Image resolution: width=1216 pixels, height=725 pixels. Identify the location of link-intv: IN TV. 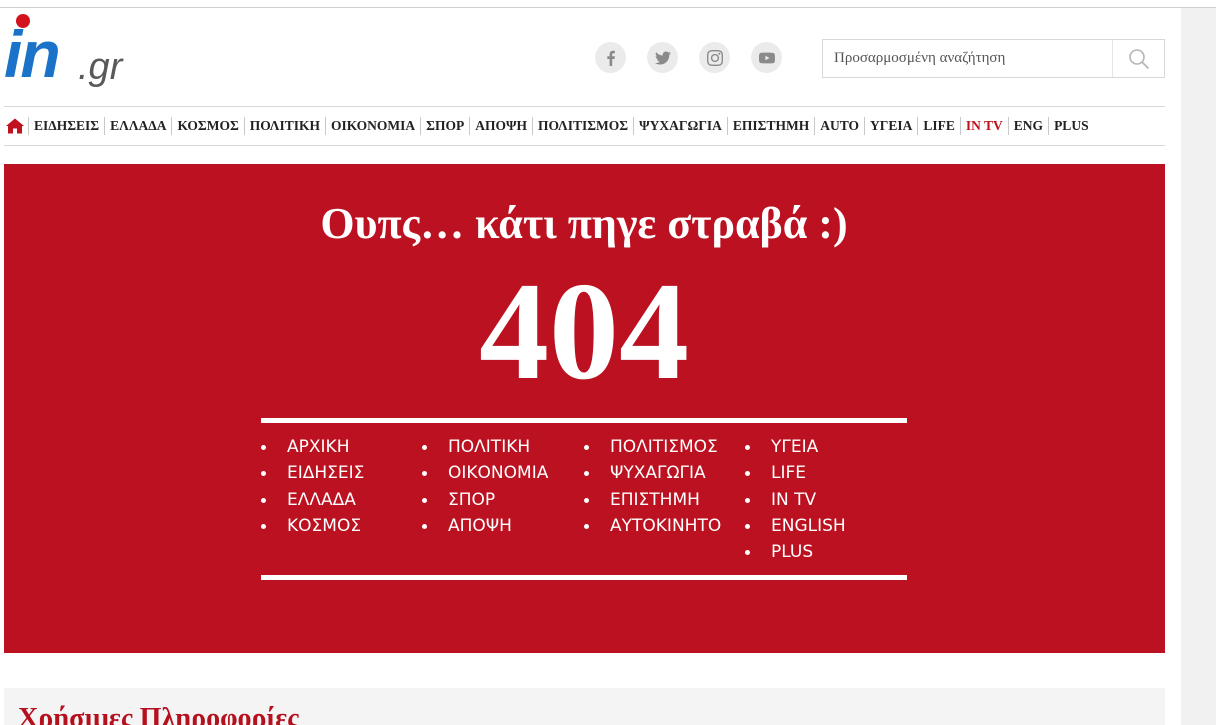
(795, 500).